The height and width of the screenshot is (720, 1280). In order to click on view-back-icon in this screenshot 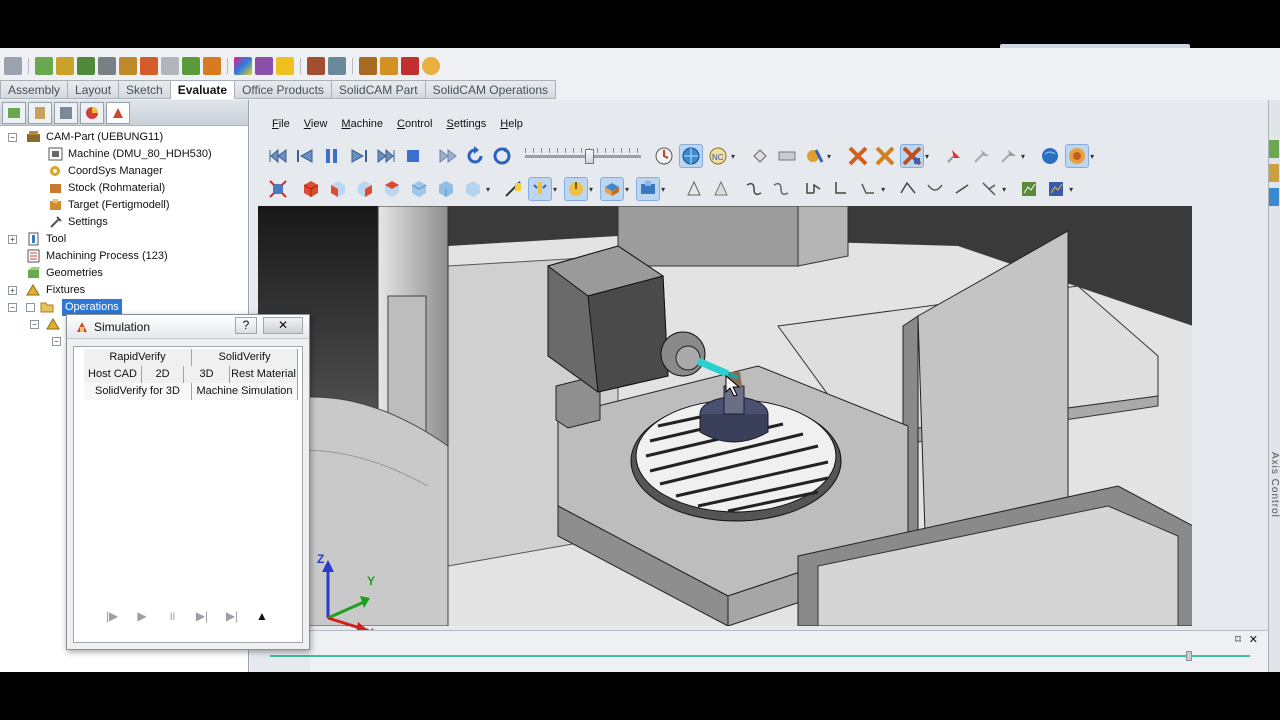, I will do `click(419, 189)`.